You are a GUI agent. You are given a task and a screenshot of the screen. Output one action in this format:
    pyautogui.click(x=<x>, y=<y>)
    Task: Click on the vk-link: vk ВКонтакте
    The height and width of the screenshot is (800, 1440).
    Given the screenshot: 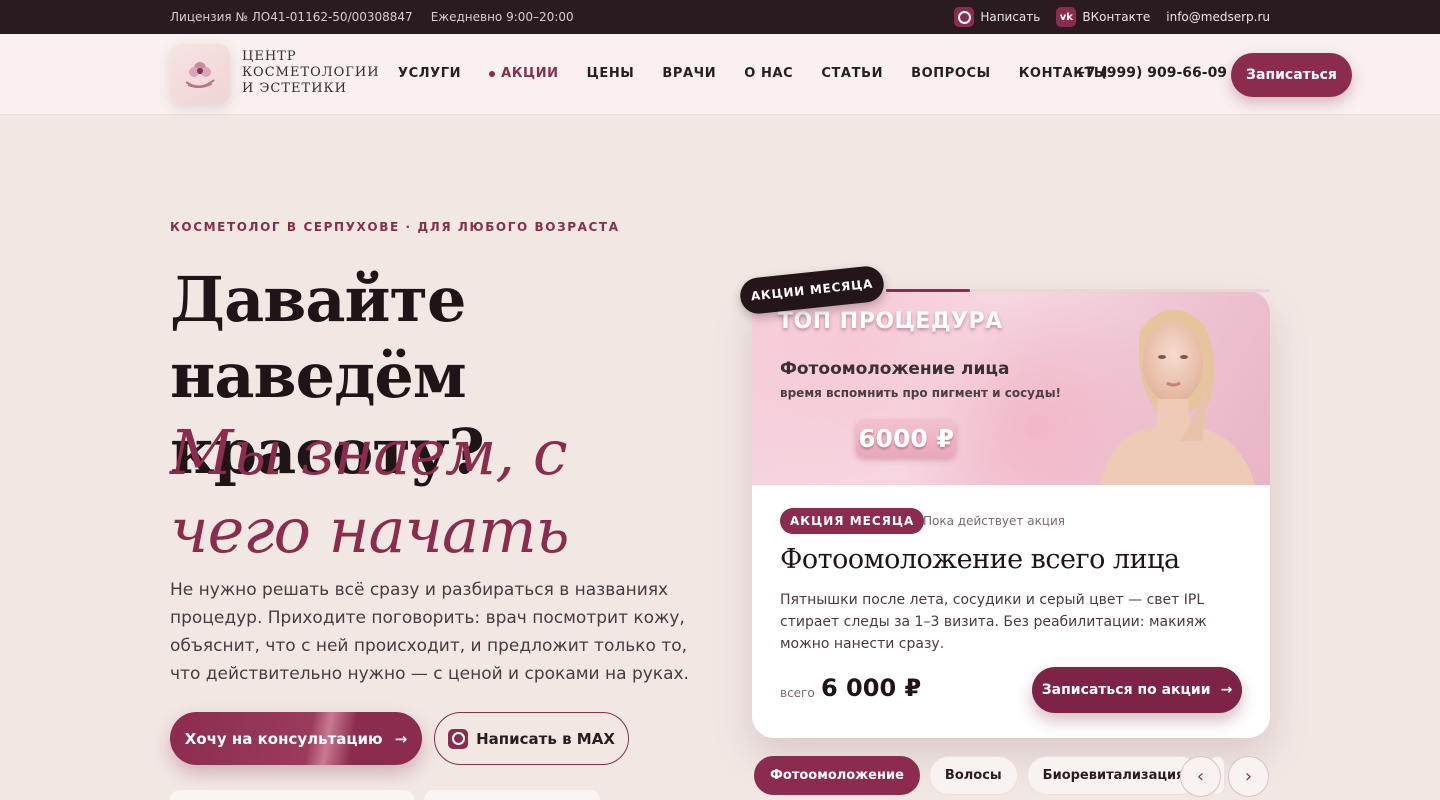 What is the action you would take?
    pyautogui.click(x=1103, y=17)
    